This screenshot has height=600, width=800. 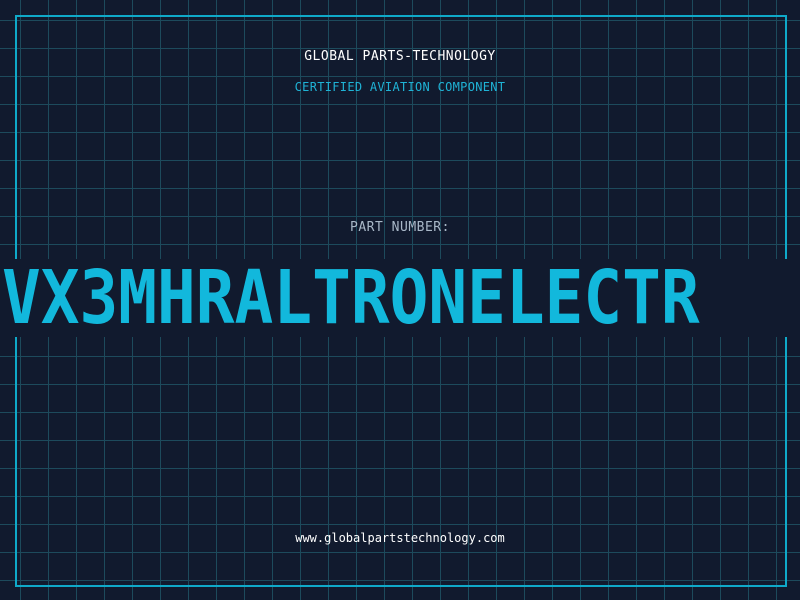 I want to click on brand-title: GLOBAL PARTS-TECHNOLOGY, so click(x=400, y=56).